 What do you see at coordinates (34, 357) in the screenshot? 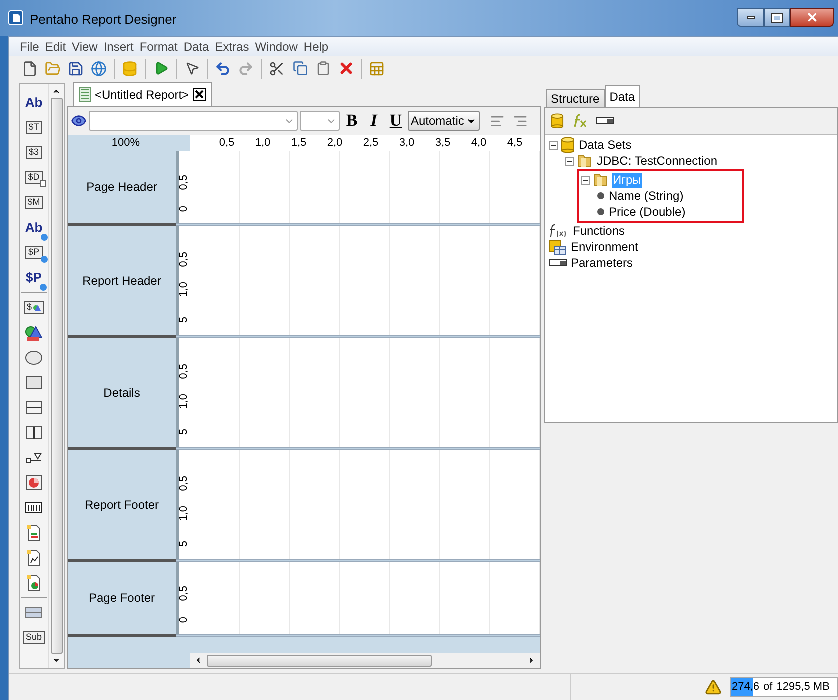
I see `ellipse-icon` at bounding box center [34, 357].